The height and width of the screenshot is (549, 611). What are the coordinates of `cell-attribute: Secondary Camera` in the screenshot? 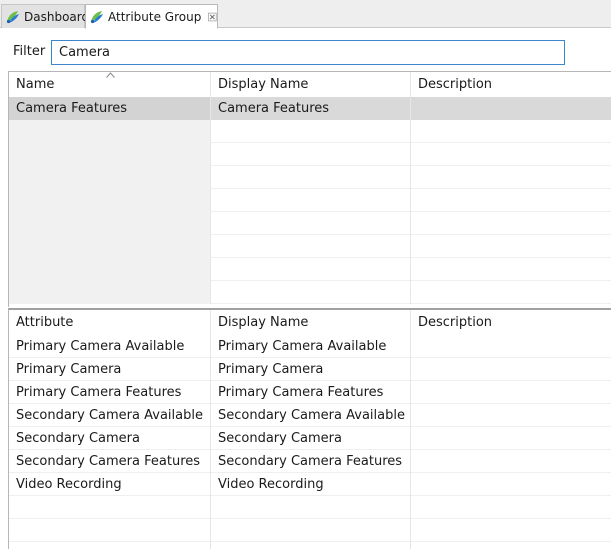 It's located at (110, 438).